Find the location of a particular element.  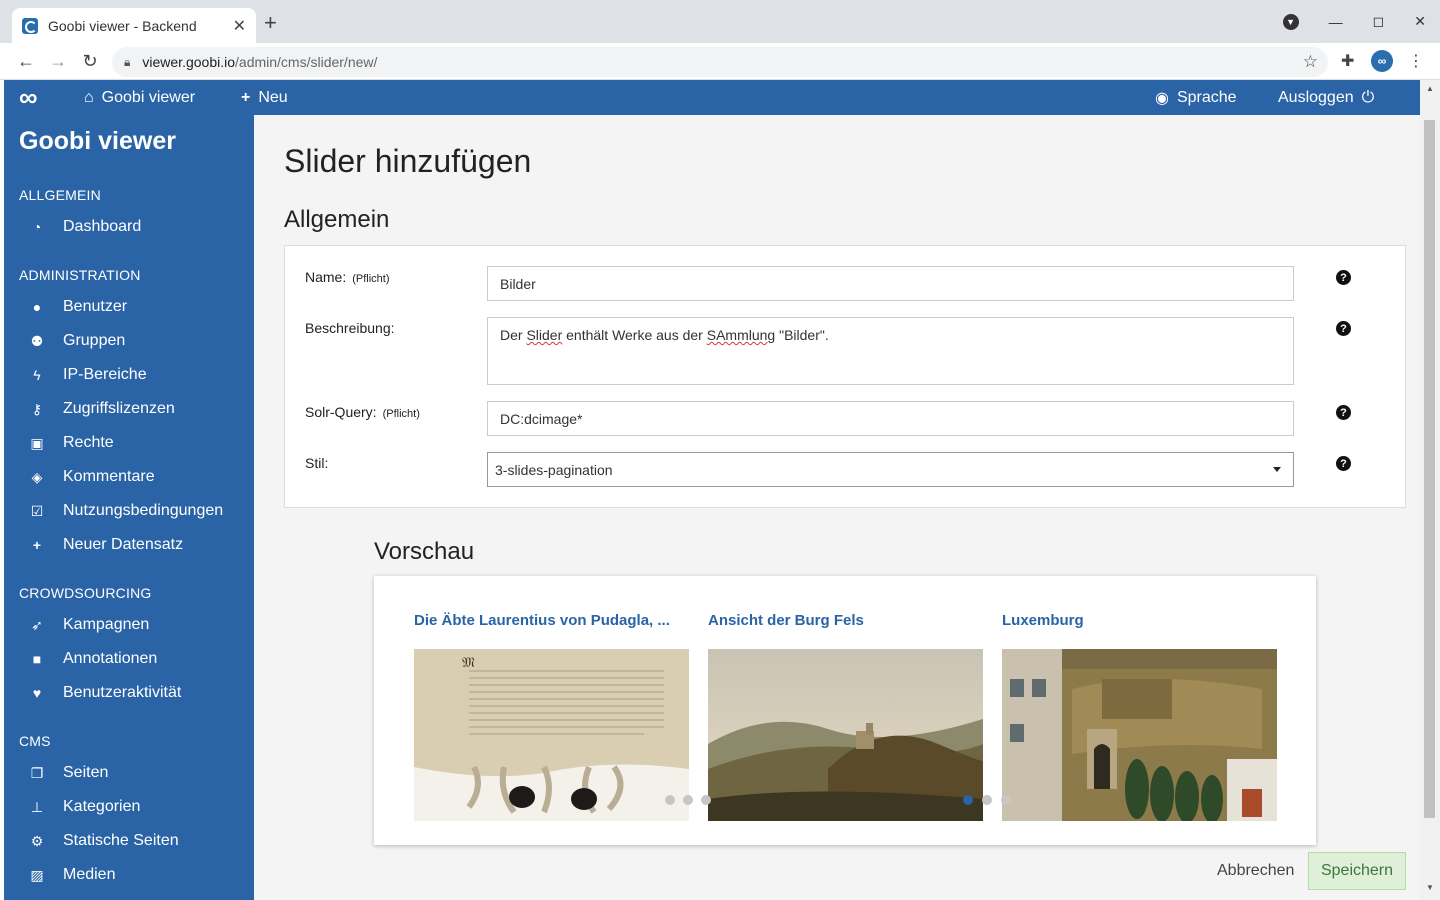

plus-icon: + is located at coordinates (37, 545).